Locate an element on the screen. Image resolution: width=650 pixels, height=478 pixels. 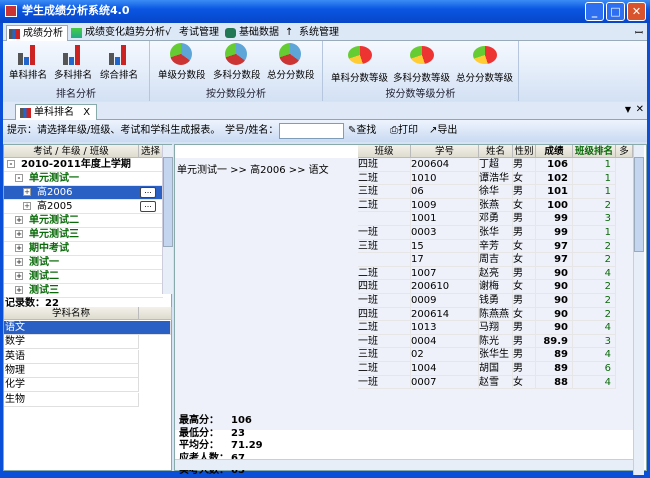
column-header: 多科 is located at coordinates (624, 151).